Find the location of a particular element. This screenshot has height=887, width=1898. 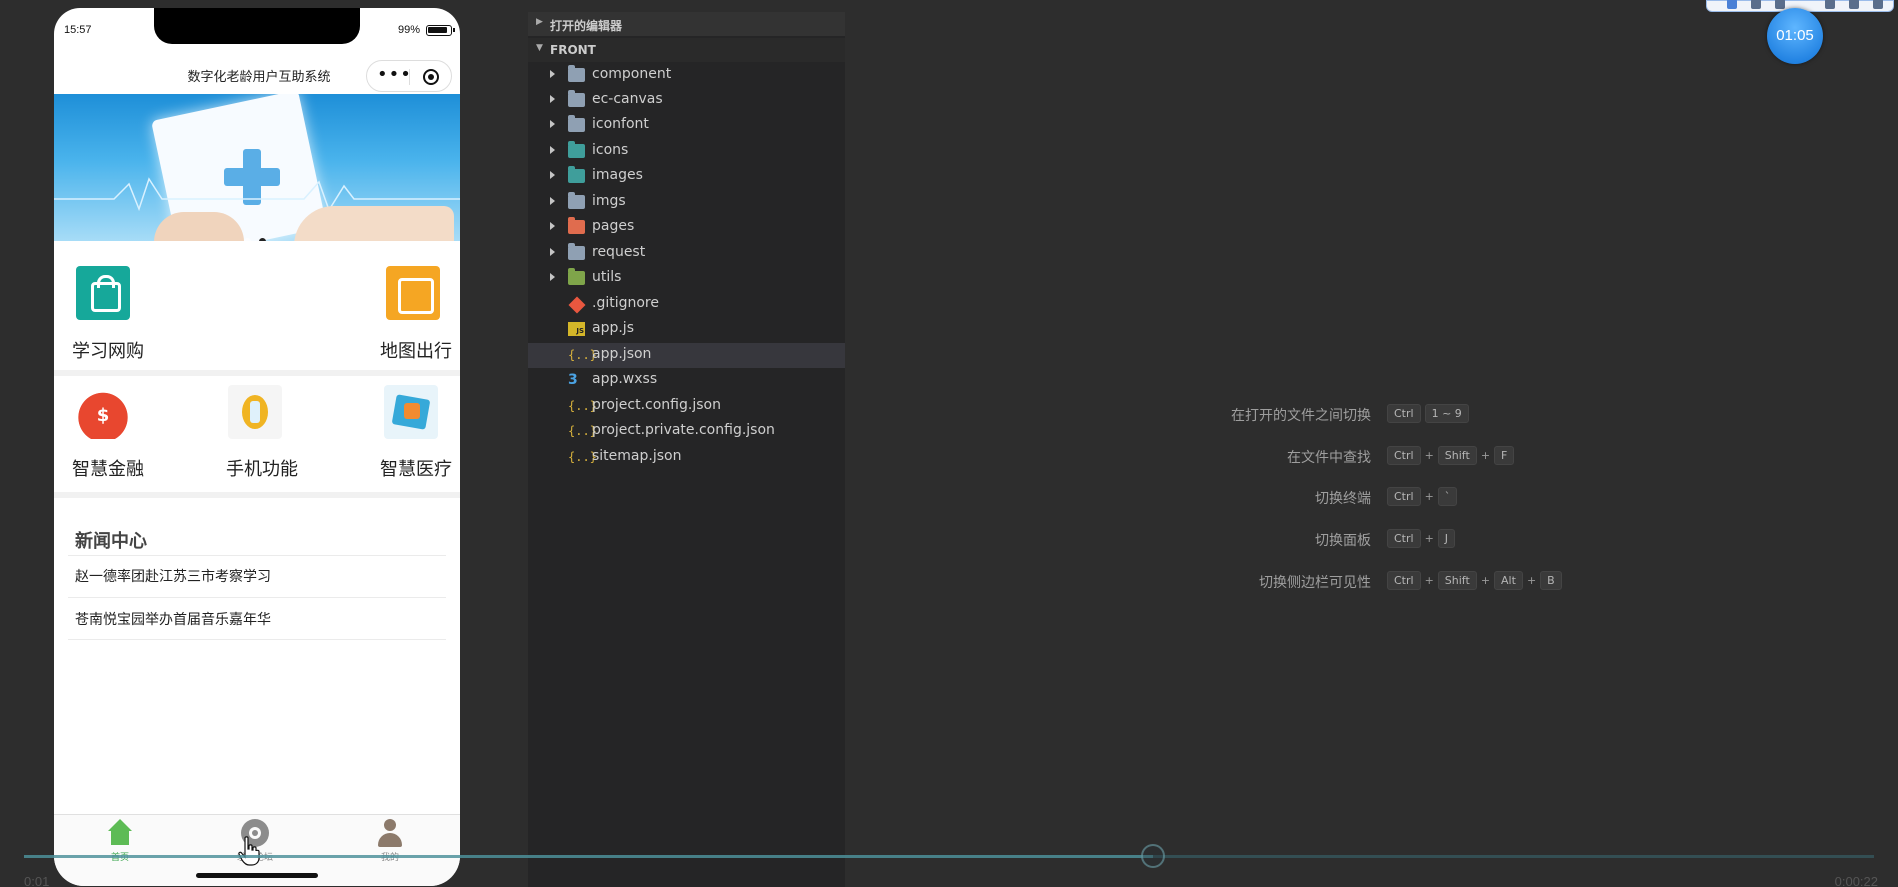

tree-folder-iconfont: iconfont is located at coordinates (686, 125).